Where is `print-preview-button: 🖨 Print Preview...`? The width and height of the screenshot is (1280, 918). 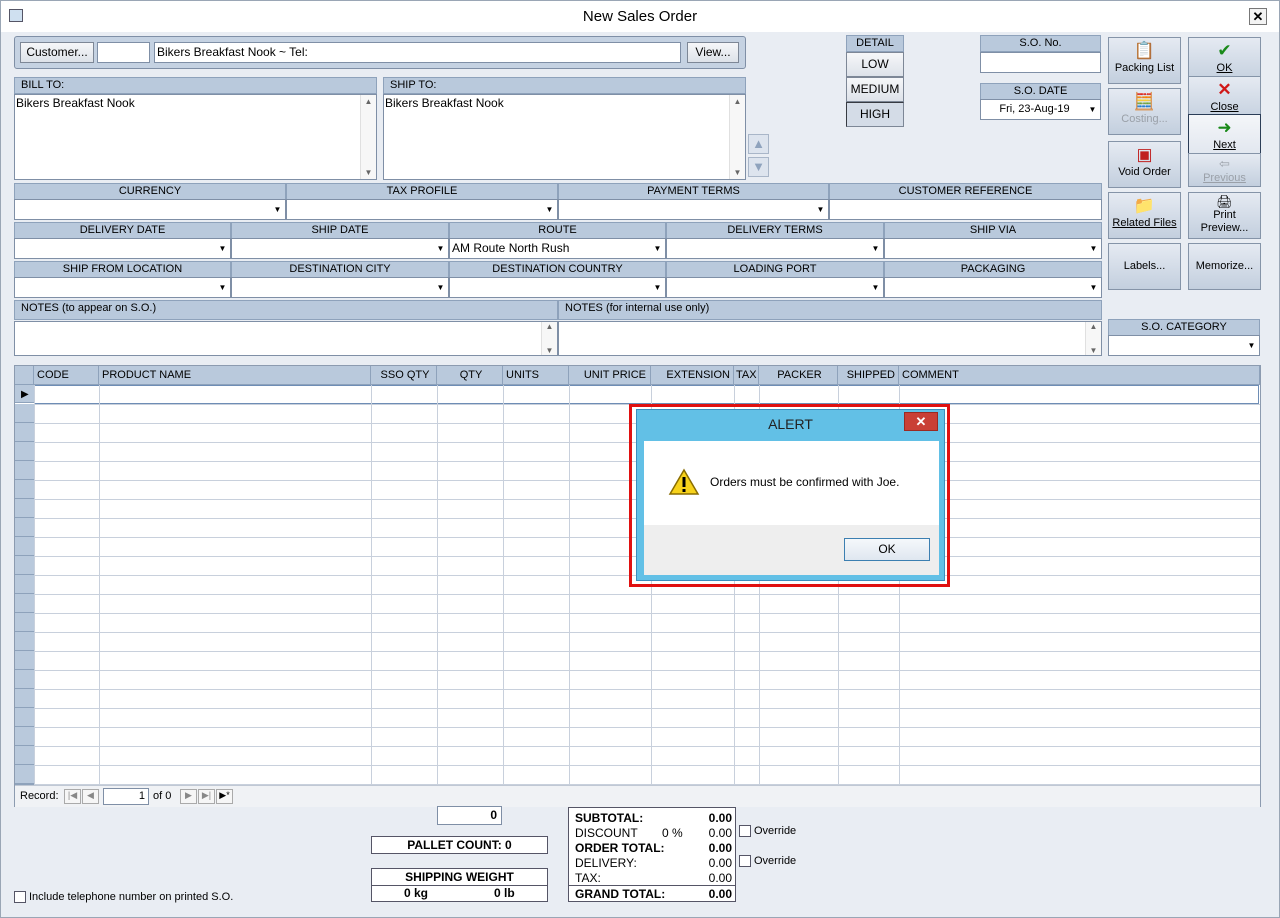 print-preview-button: 🖨 Print Preview... is located at coordinates (1224, 215).